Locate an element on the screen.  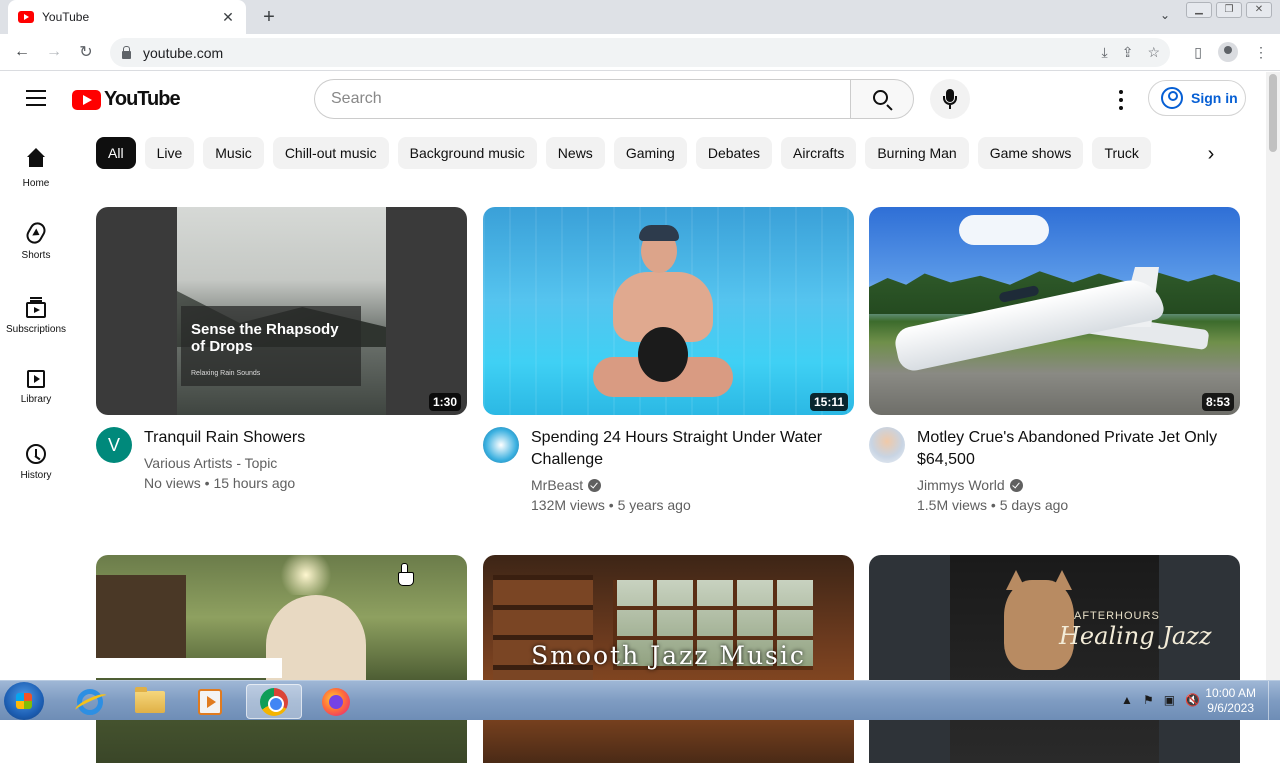
back-arrow-icon: ← is located at coordinates (22, 52).